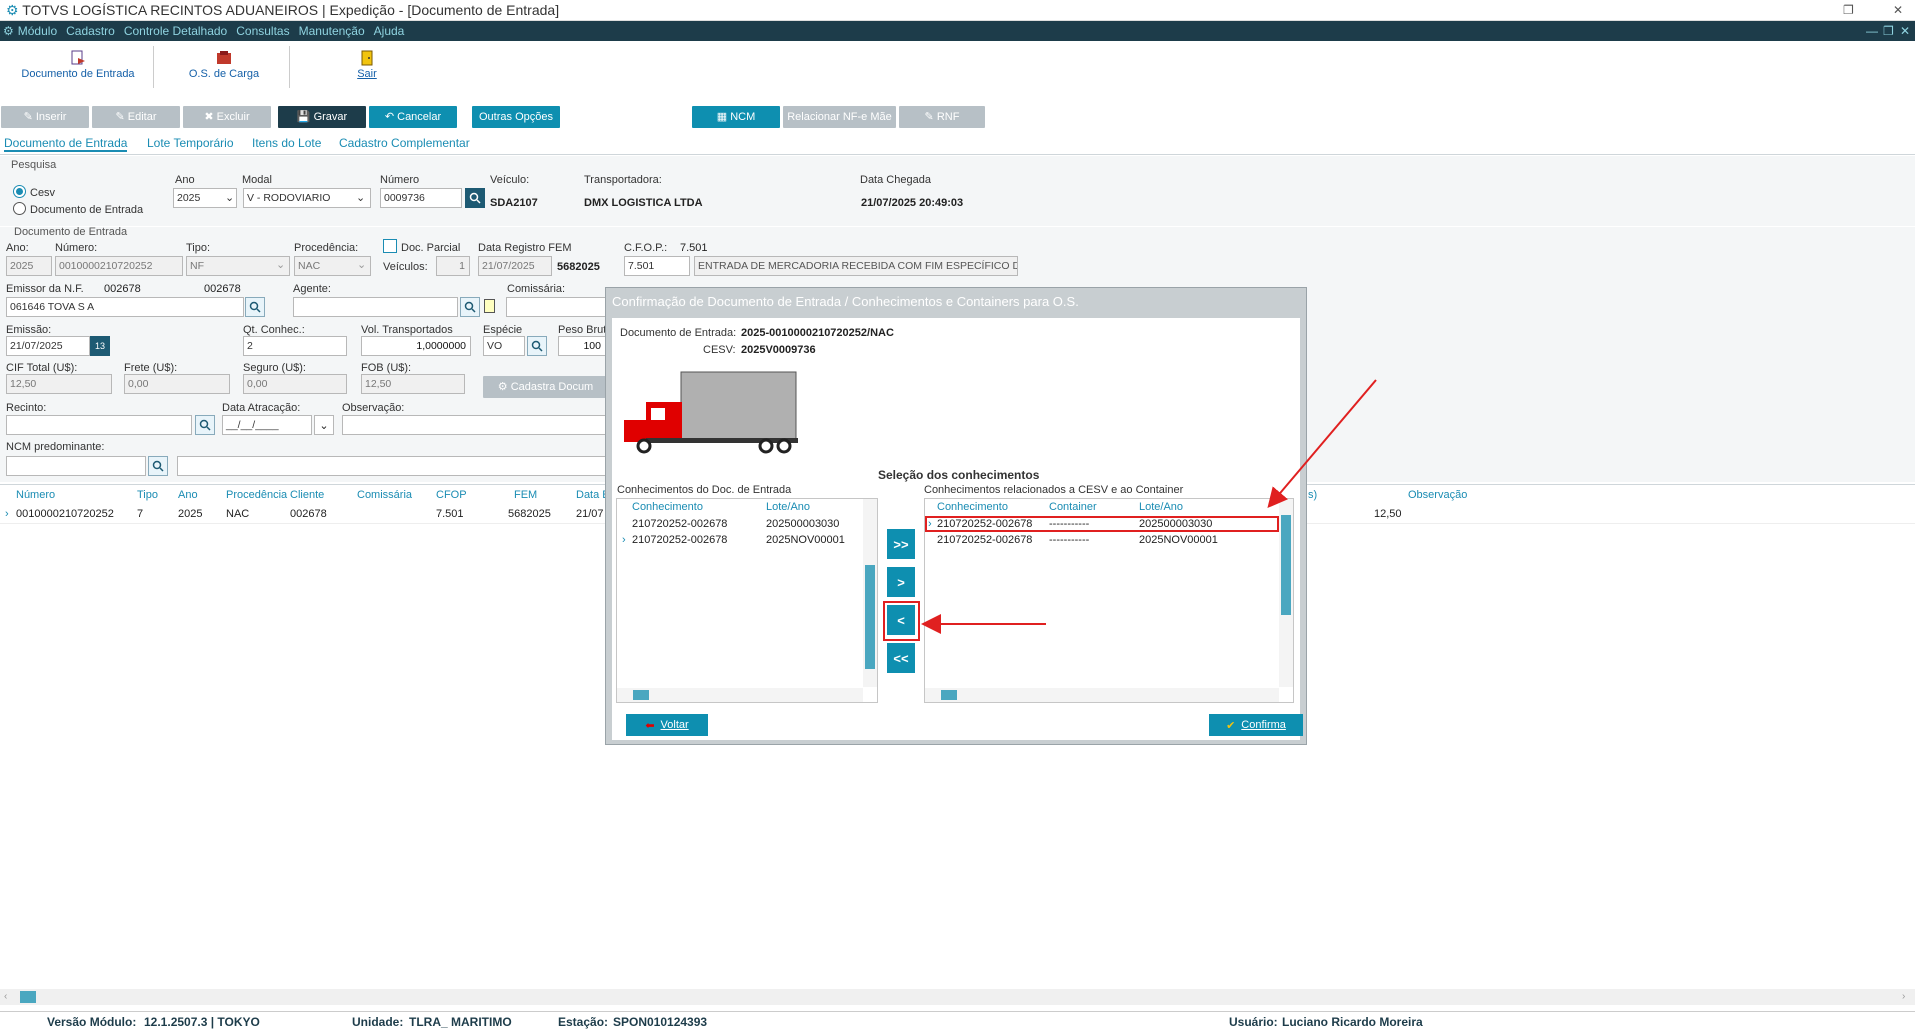 The image size is (1915, 1032). Describe the element at coordinates (262, 31) in the screenshot. I see `menu-consultas: Consultas` at that location.